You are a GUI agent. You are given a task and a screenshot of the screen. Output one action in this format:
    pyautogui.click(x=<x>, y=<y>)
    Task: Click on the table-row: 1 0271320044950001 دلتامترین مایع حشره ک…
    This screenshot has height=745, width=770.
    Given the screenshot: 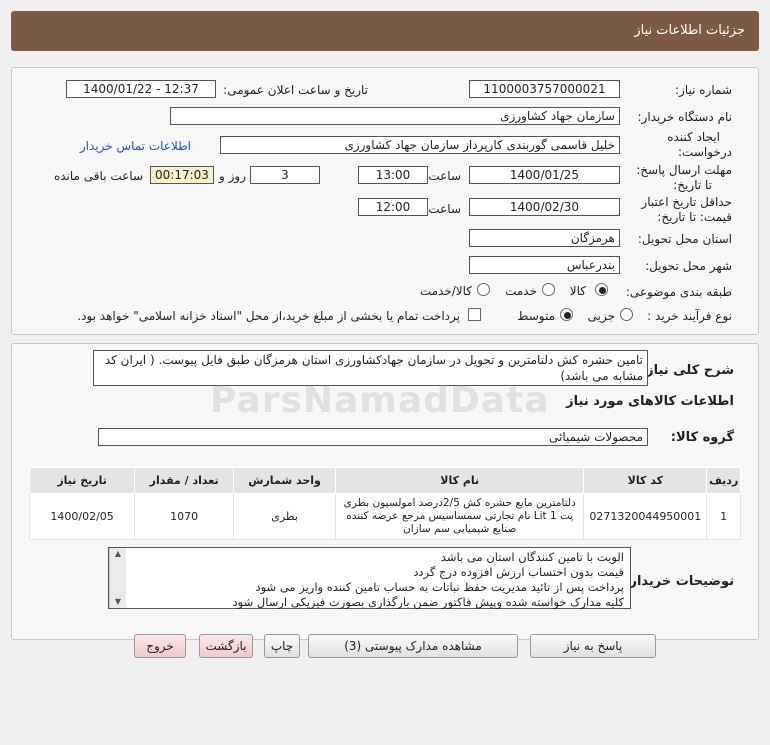 What is the action you would take?
    pyautogui.click(x=384, y=516)
    